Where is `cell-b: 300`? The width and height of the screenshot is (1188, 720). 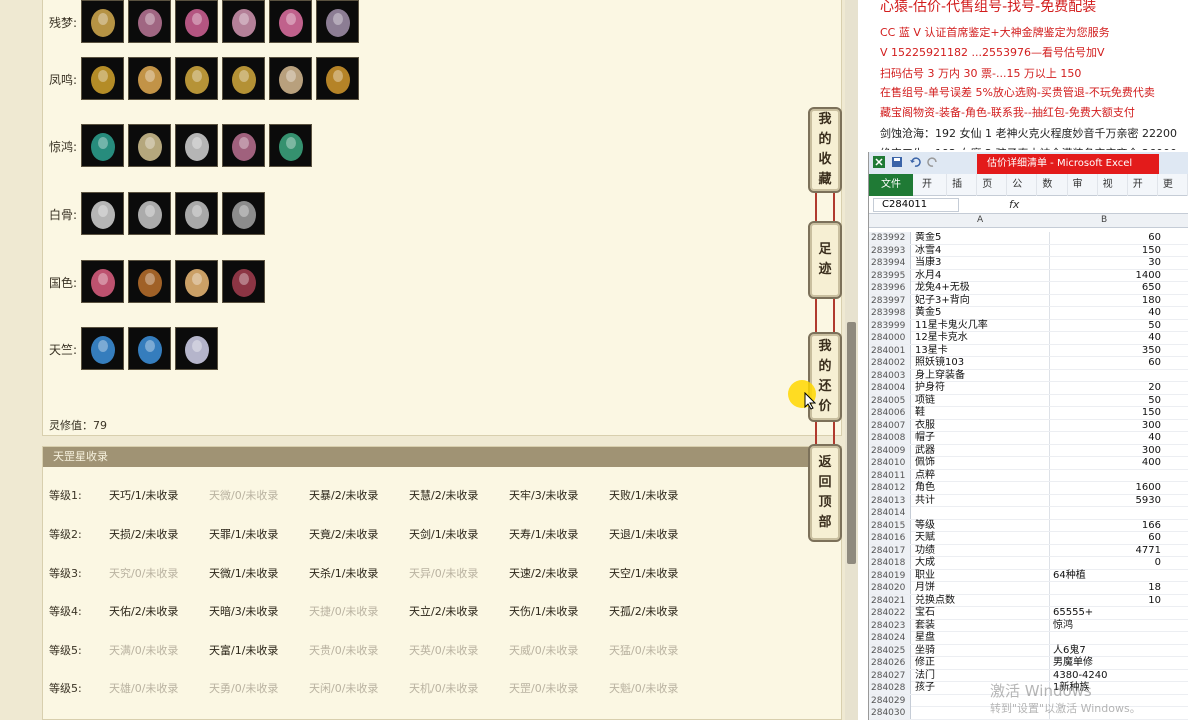 cell-b: 300 is located at coordinates (1105, 451).